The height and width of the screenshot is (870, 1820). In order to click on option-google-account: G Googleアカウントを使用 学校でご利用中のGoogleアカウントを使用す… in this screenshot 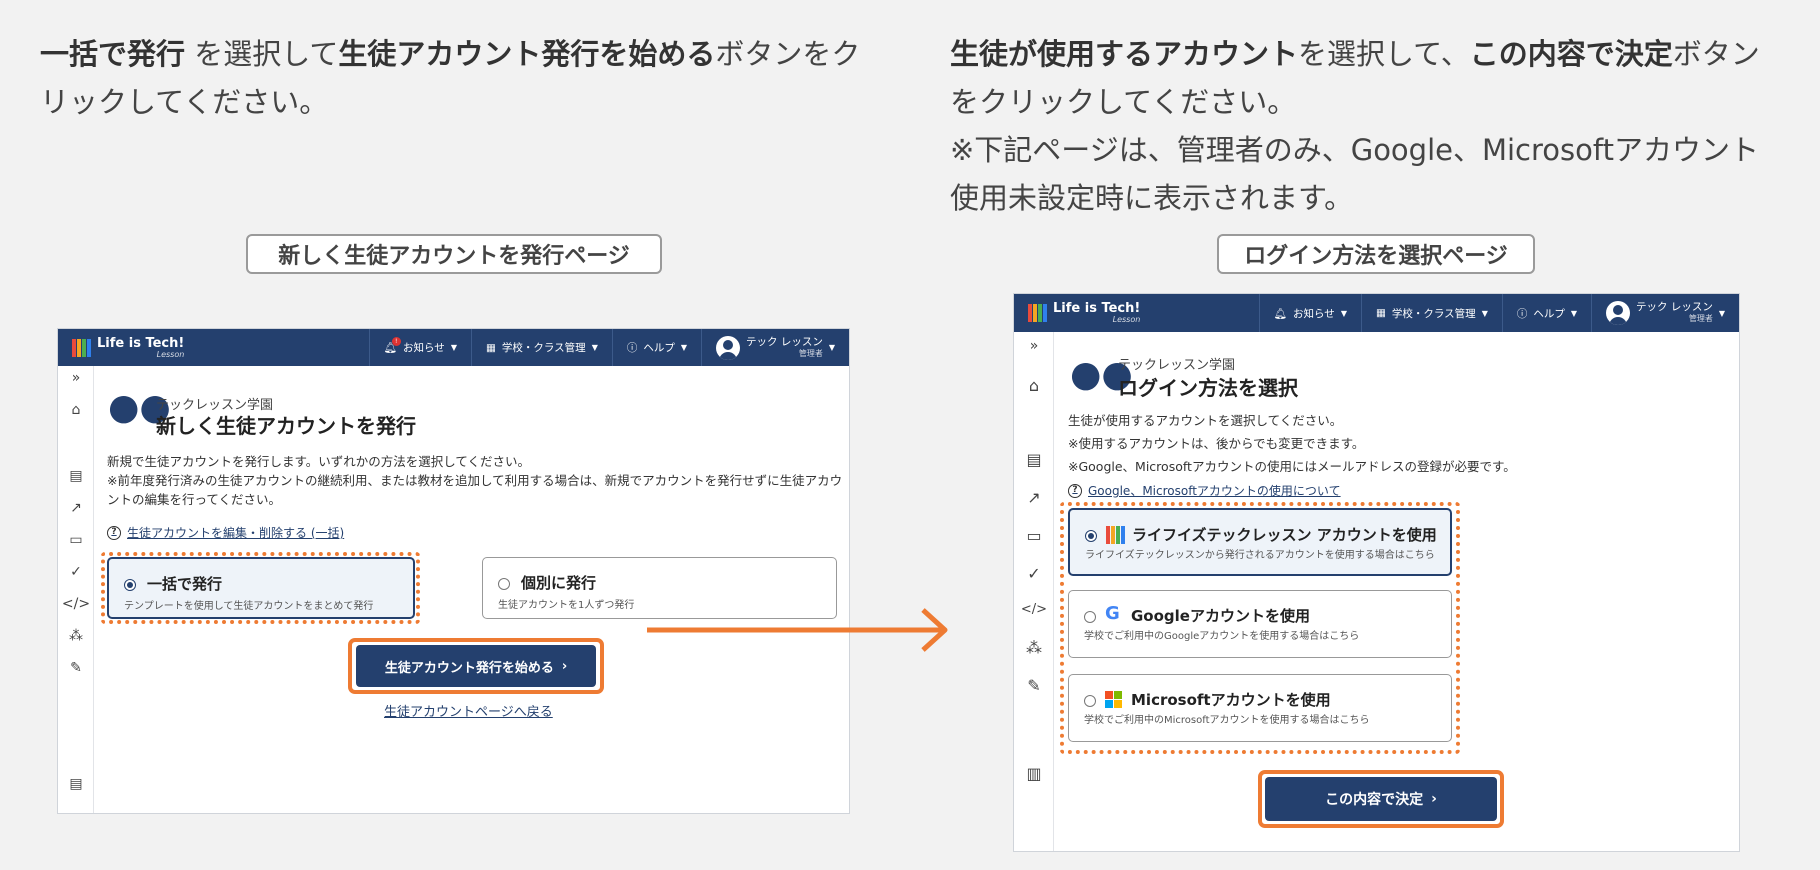, I will do `click(1260, 624)`.